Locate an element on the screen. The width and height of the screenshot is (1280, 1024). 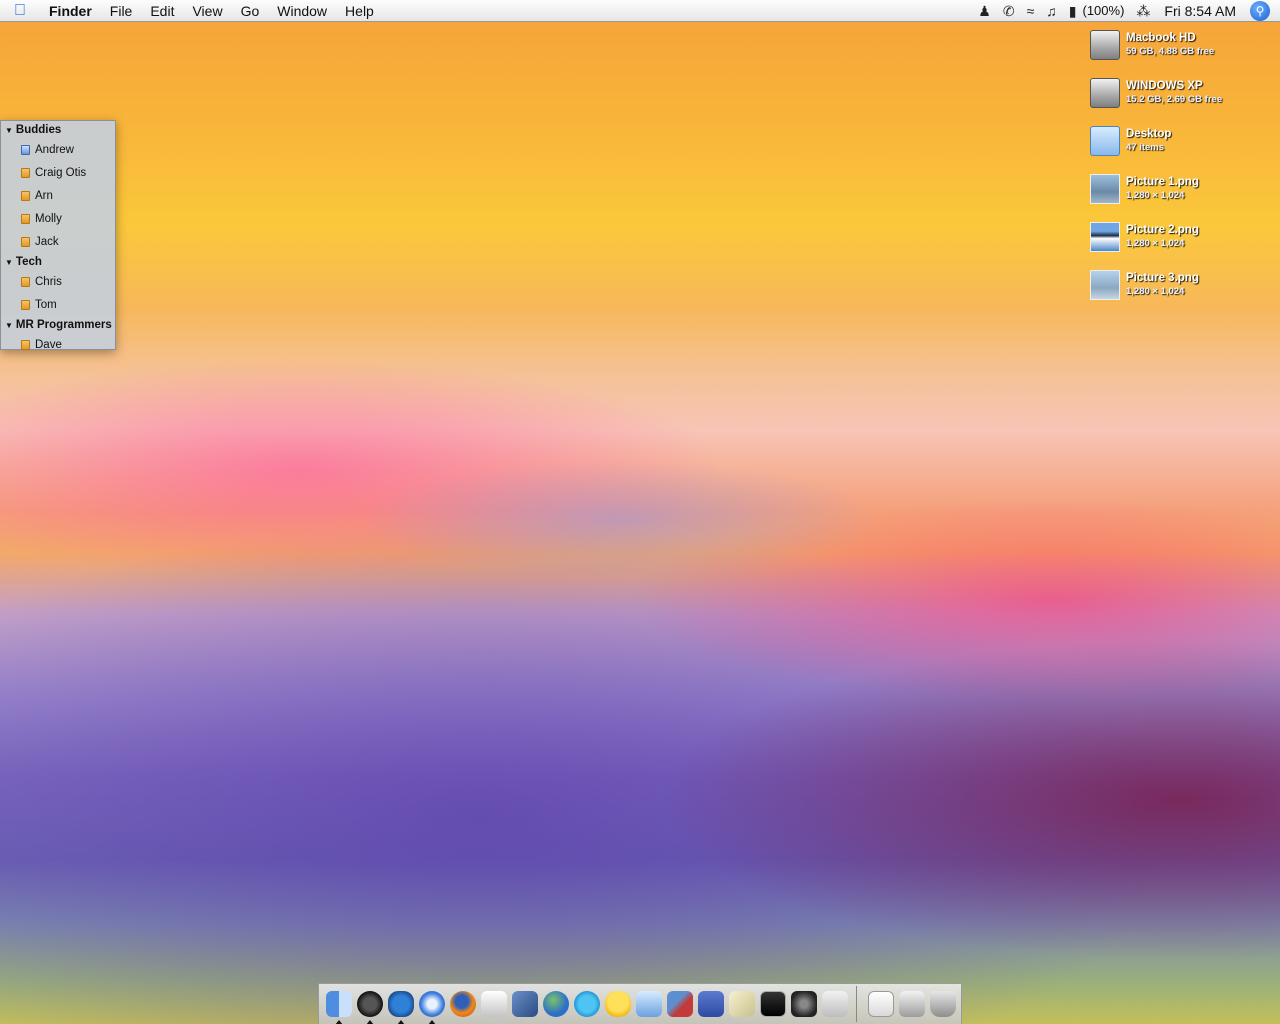
xcode-icon is located at coordinates (710, 1004).